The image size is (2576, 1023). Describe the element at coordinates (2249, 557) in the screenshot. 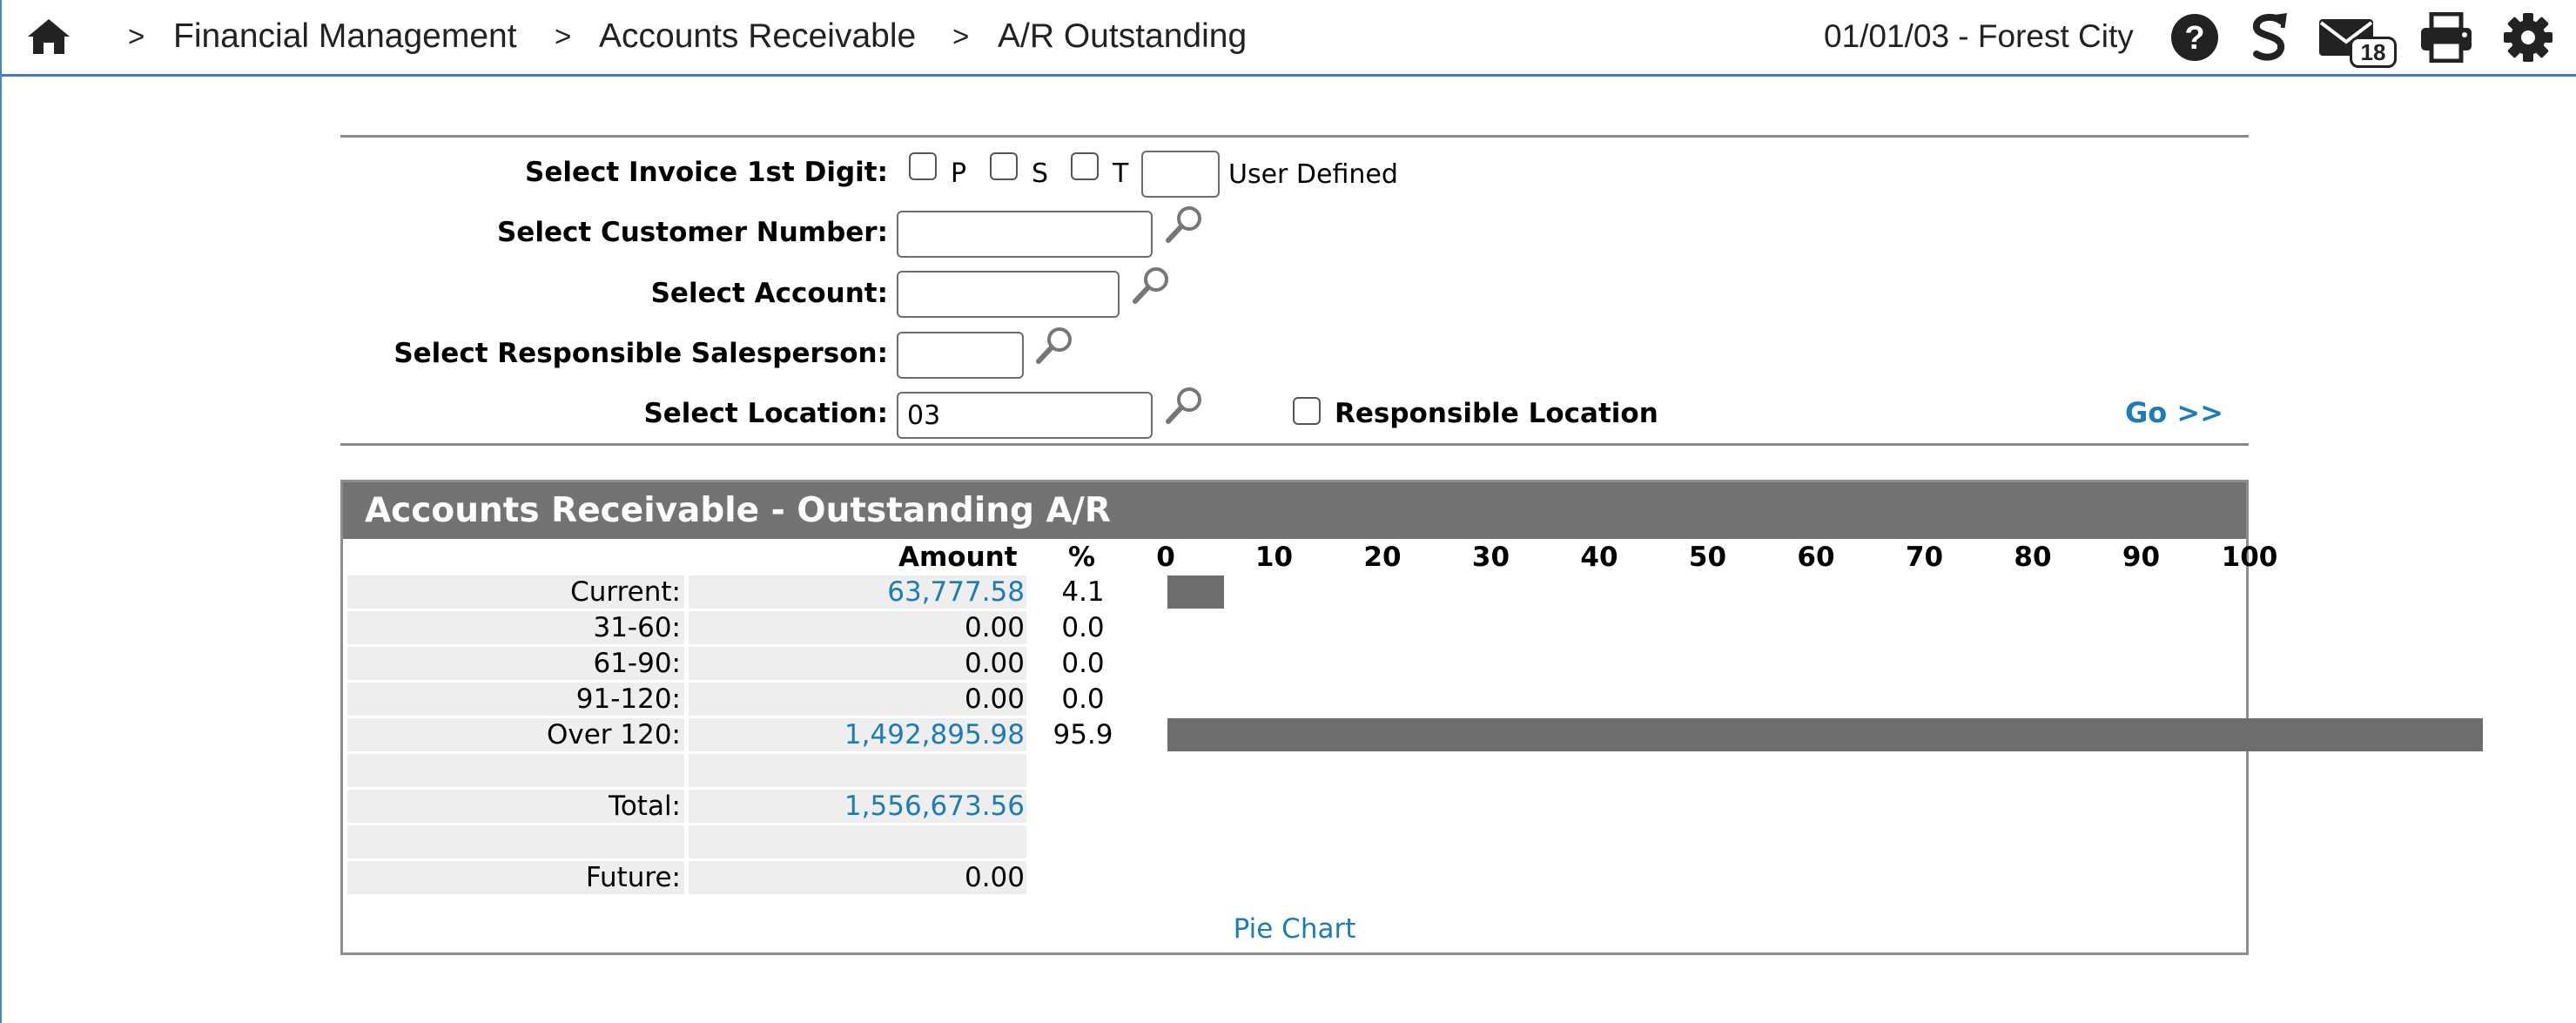

I see `axis-tick-label: 100` at that location.